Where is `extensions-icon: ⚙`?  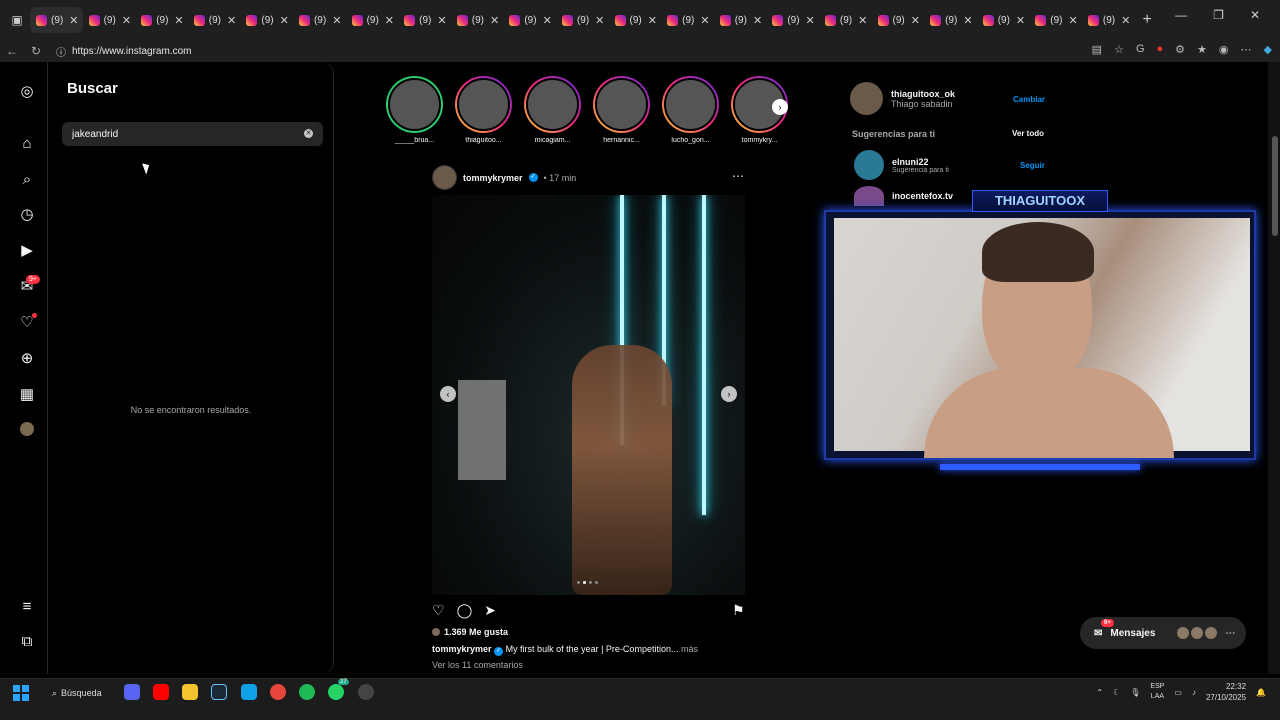 extensions-icon: ⚙ is located at coordinates (1180, 49).